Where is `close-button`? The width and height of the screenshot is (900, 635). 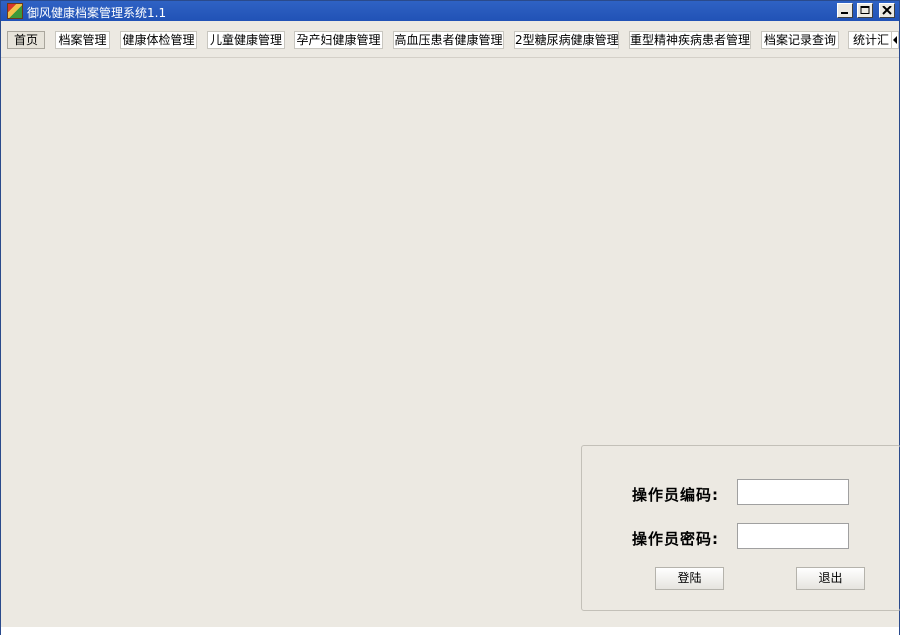 close-button is located at coordinates (887, 10).